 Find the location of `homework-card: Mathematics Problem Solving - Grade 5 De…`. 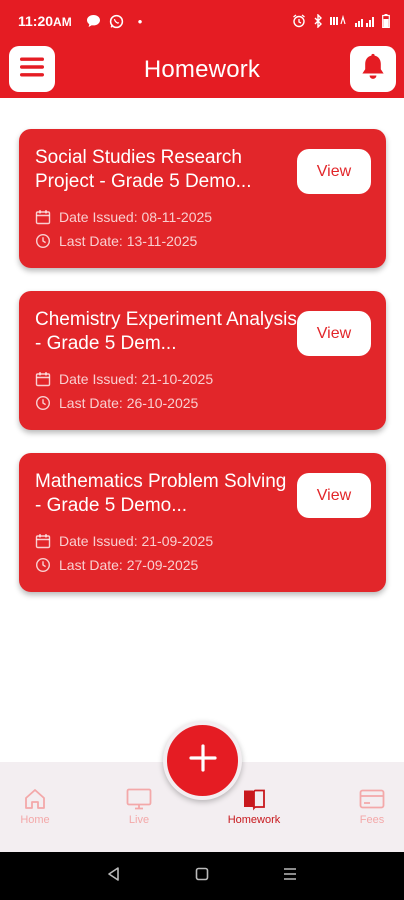

homework-card: Mathematics Problem Solving - Grade 5 De… is located at coordinates (202, 522).